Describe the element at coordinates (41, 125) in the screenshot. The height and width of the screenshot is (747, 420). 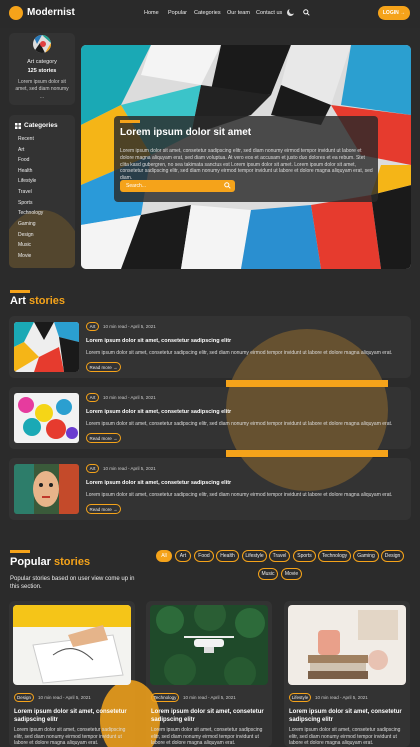
I see `categories-heading: Categories` at that location.